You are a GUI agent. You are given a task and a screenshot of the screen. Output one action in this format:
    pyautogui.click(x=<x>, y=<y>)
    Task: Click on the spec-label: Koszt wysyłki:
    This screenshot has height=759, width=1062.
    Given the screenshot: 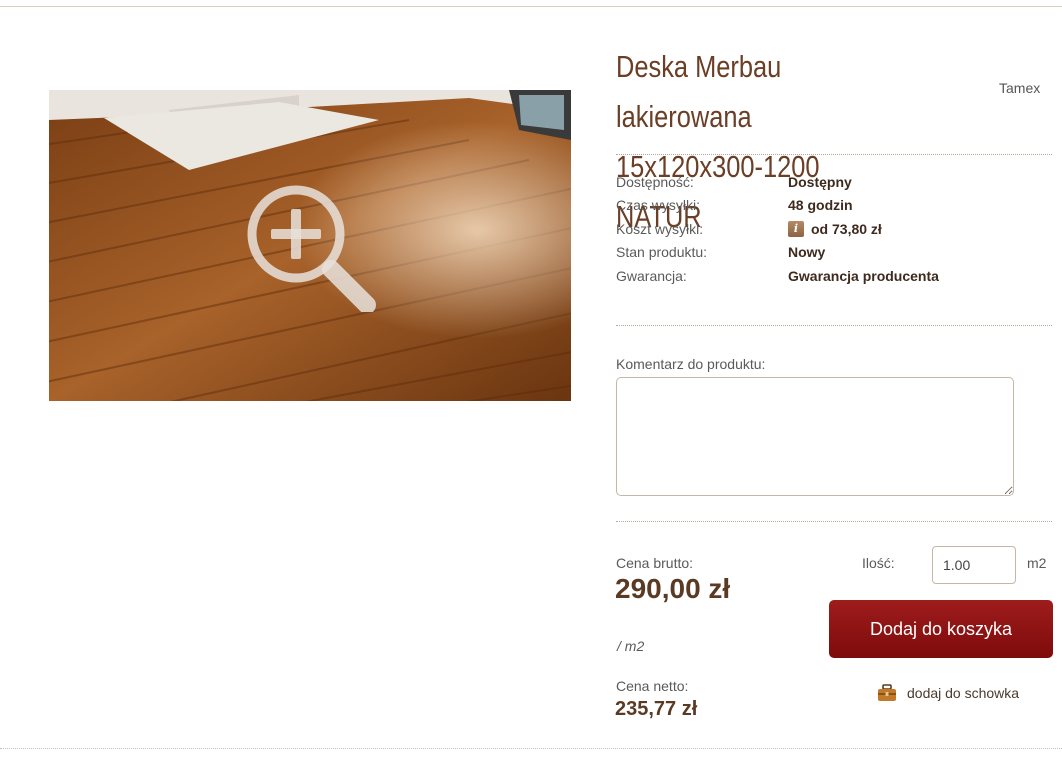 What is the action you would take?
    pyautogui.click(x=660, y=228)
    